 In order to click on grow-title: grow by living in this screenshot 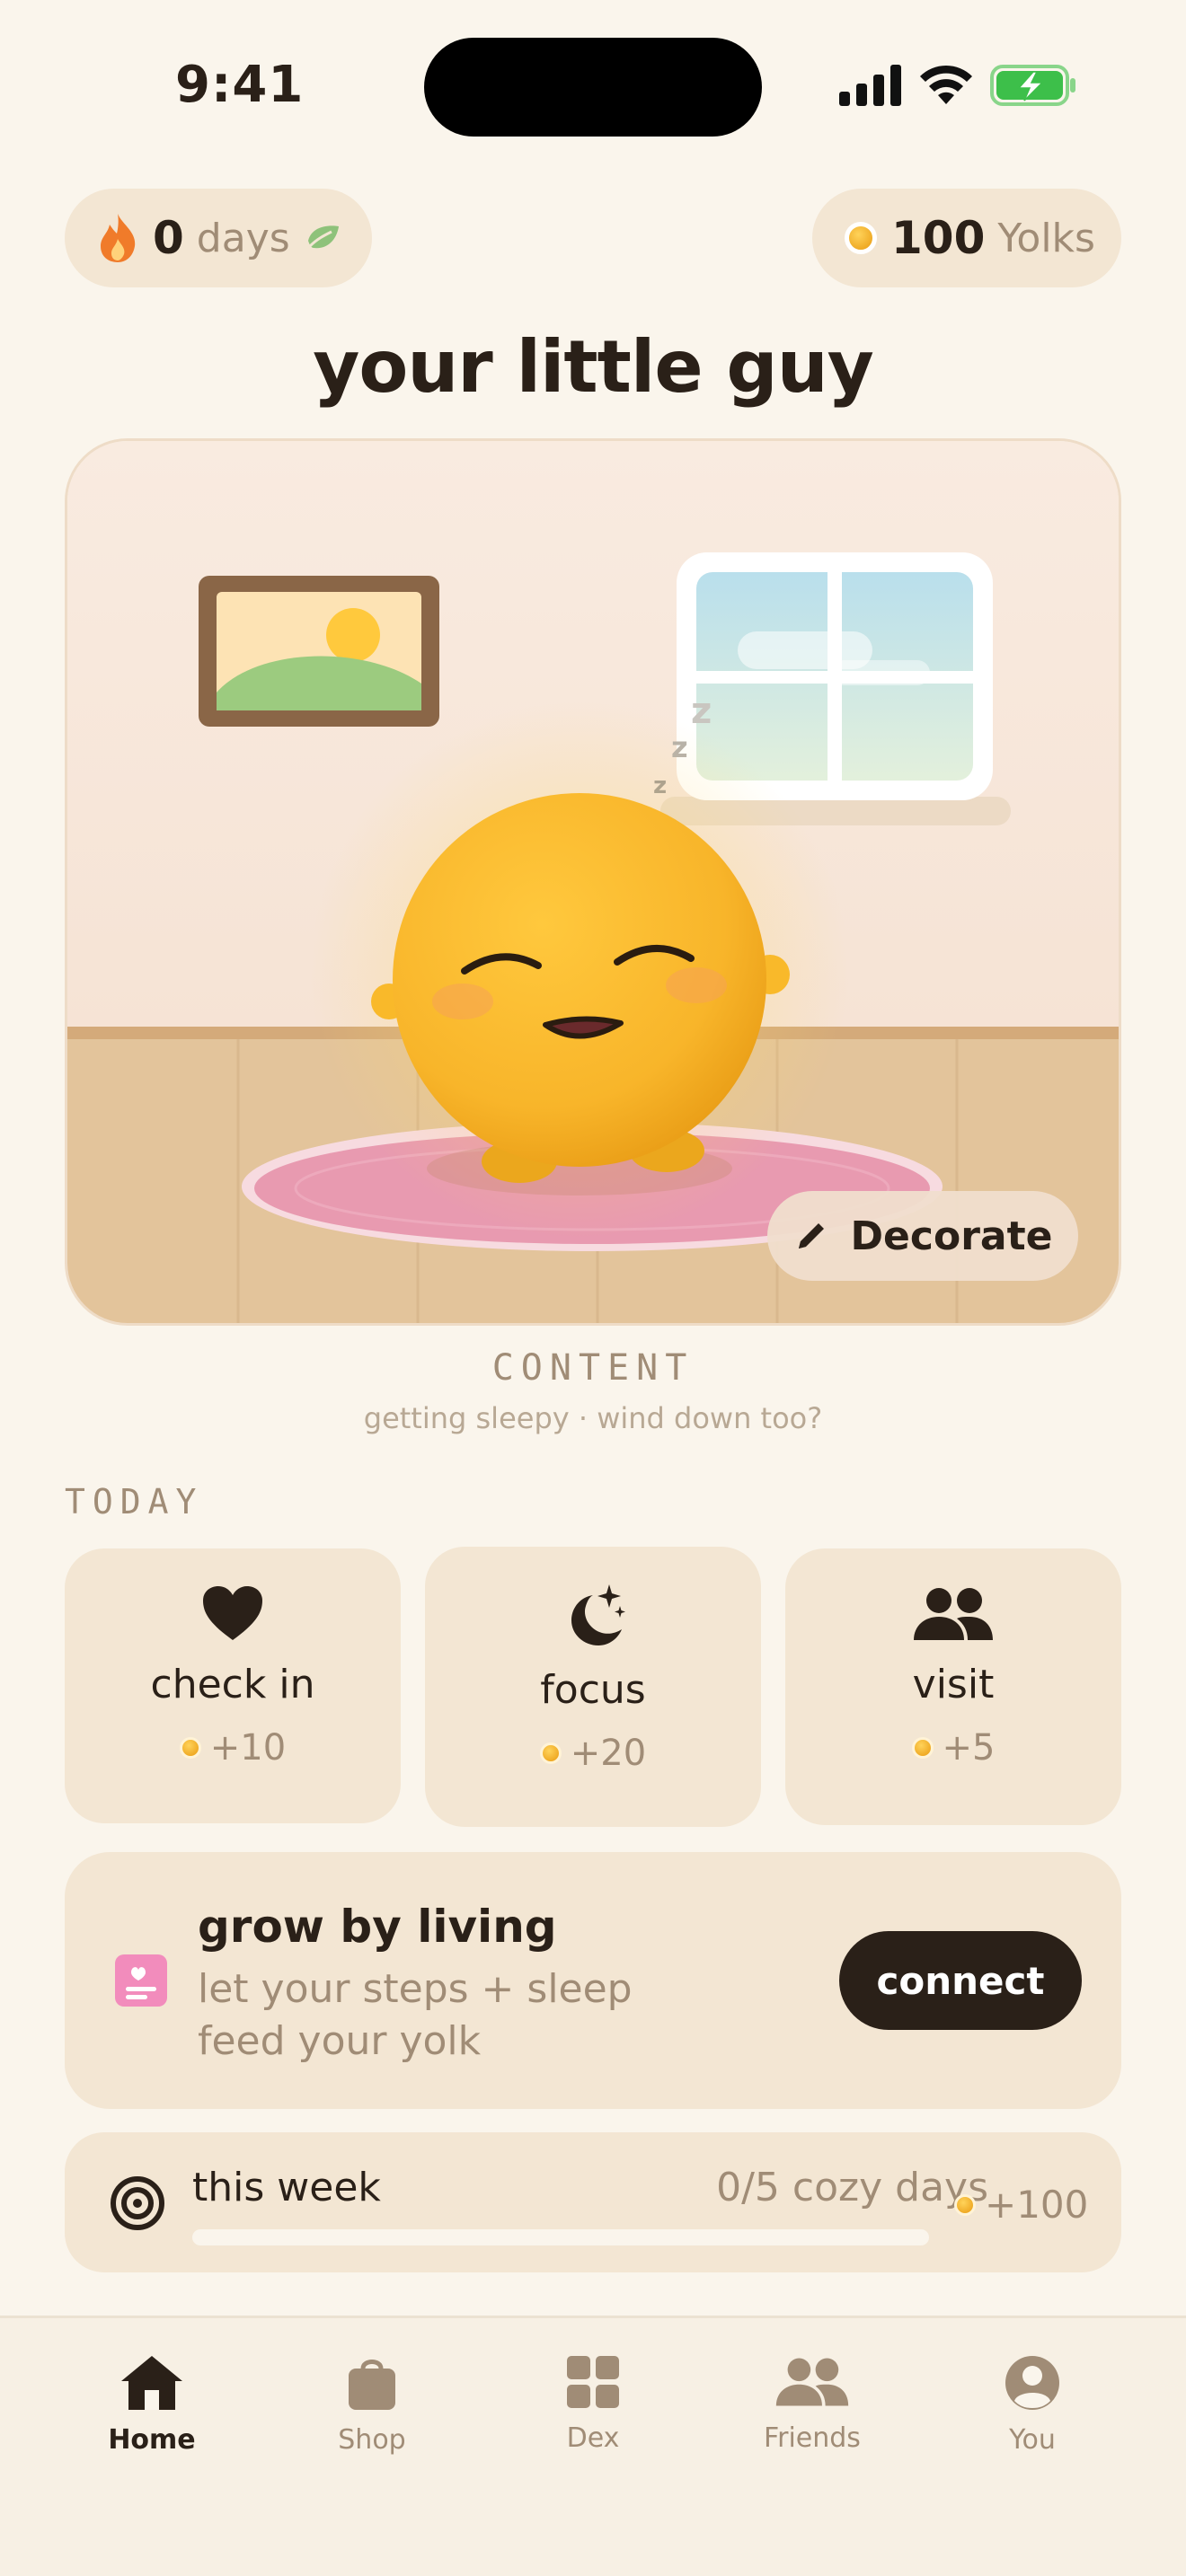, I will do `click(377, 1927)`.